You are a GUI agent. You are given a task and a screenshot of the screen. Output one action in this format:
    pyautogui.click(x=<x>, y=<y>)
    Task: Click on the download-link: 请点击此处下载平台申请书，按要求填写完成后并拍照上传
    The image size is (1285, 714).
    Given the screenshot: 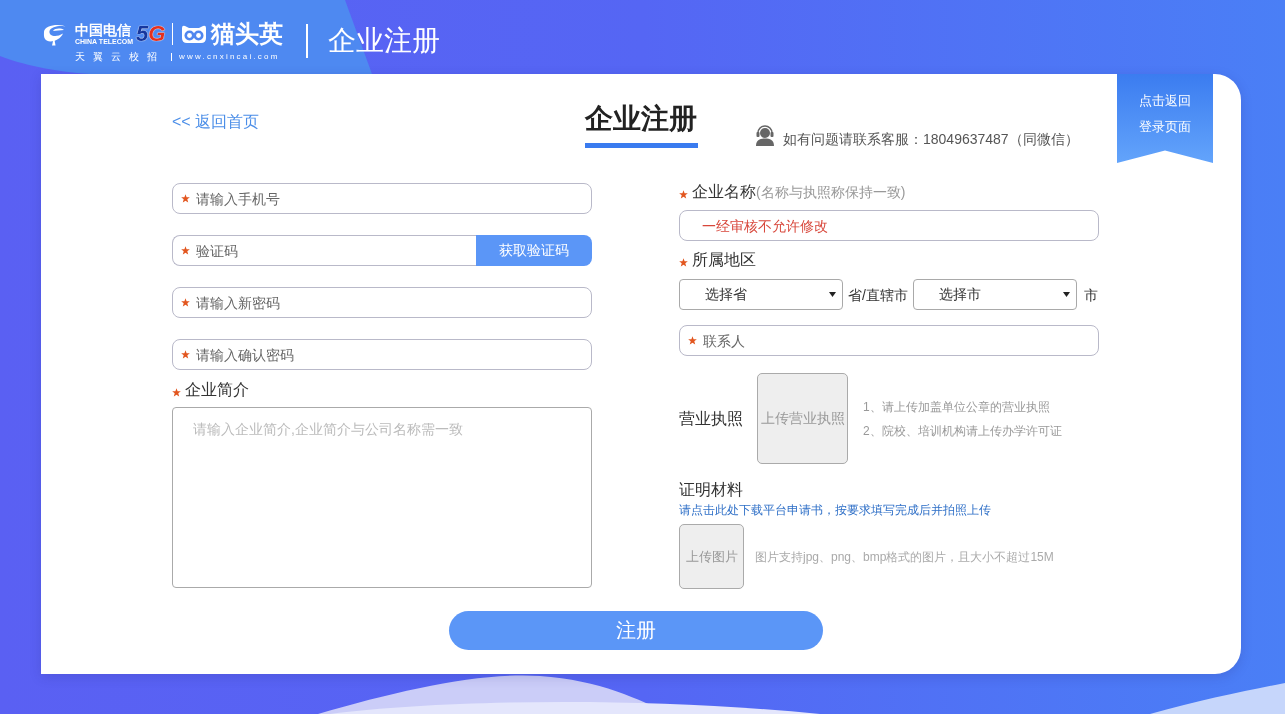 What is the action you would take?
    pyautogui.click(x=835, y=510)
    